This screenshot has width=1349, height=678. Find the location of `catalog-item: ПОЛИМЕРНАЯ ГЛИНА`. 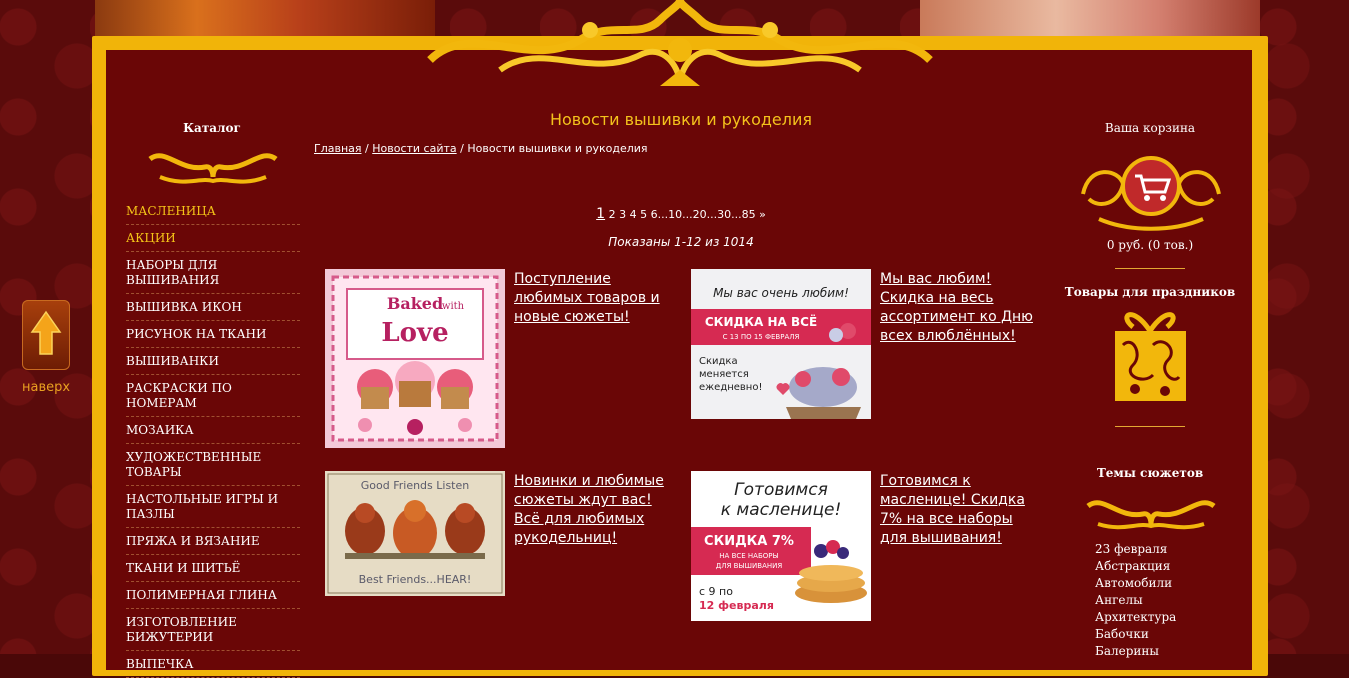

catalog-item: ПОЛИМЕРНАЯ ГЛИНА is located at coordinates (213, 595).